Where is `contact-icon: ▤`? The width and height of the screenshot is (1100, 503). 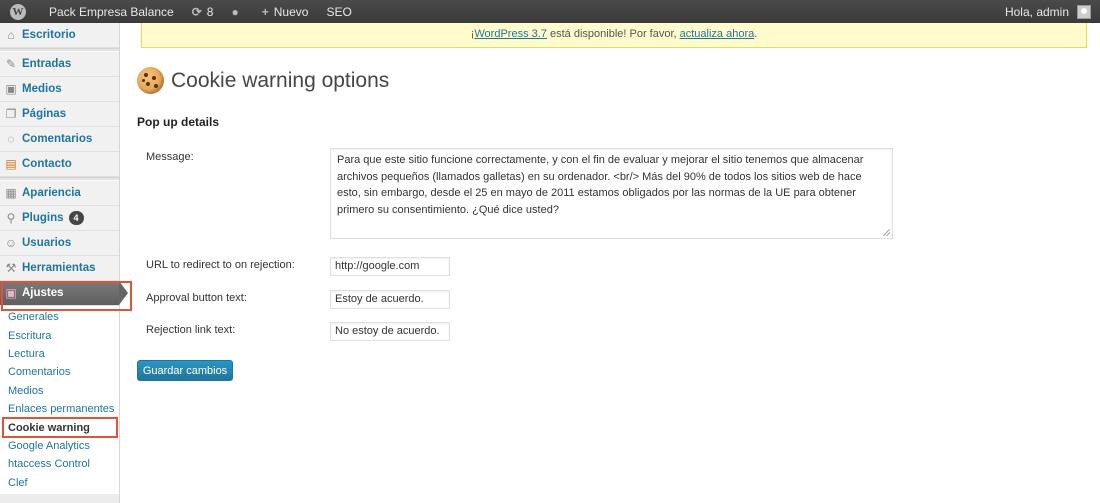
contact-icon: ▤ is located at coordinates (11, 164).